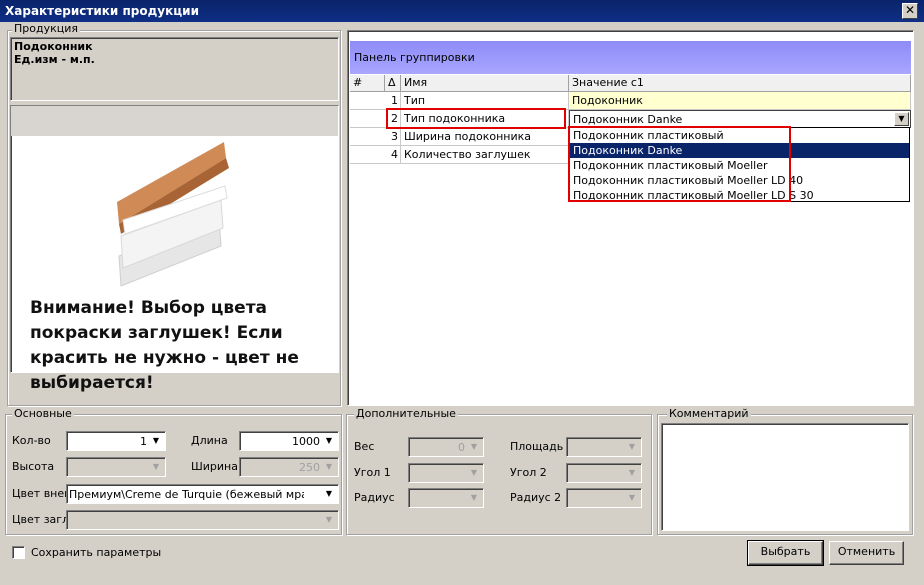  Describe the element at coordinates (375, 155) in the screenshot. I see `row-num: 4` at that location.